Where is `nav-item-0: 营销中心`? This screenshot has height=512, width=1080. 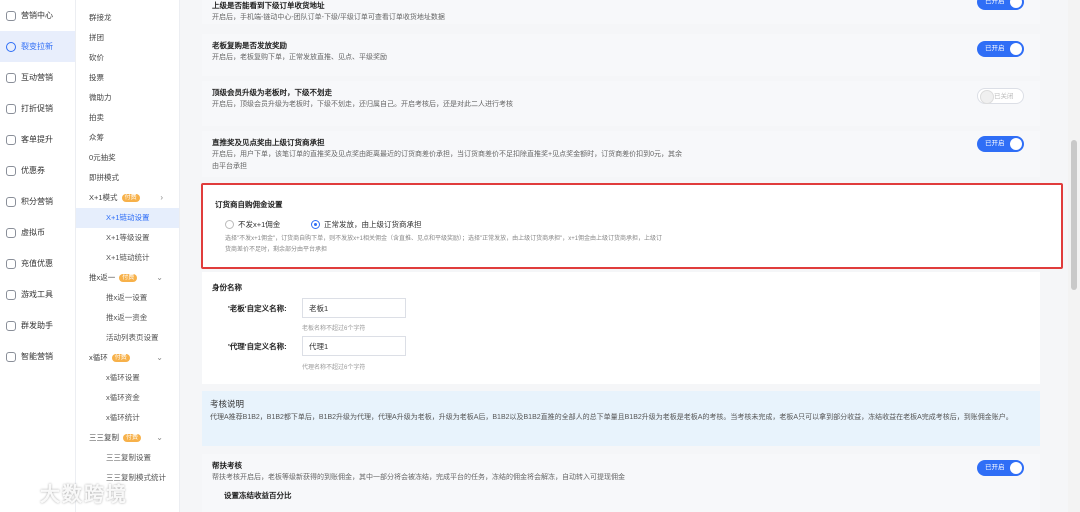 nav-item-0: 营销中心 is located at coordinates (37, 15).